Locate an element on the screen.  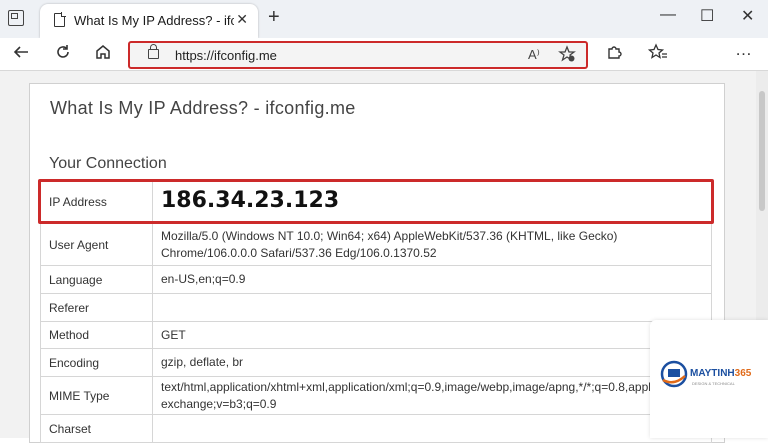
brand-number: 365 is located at coordinates (743, 373).